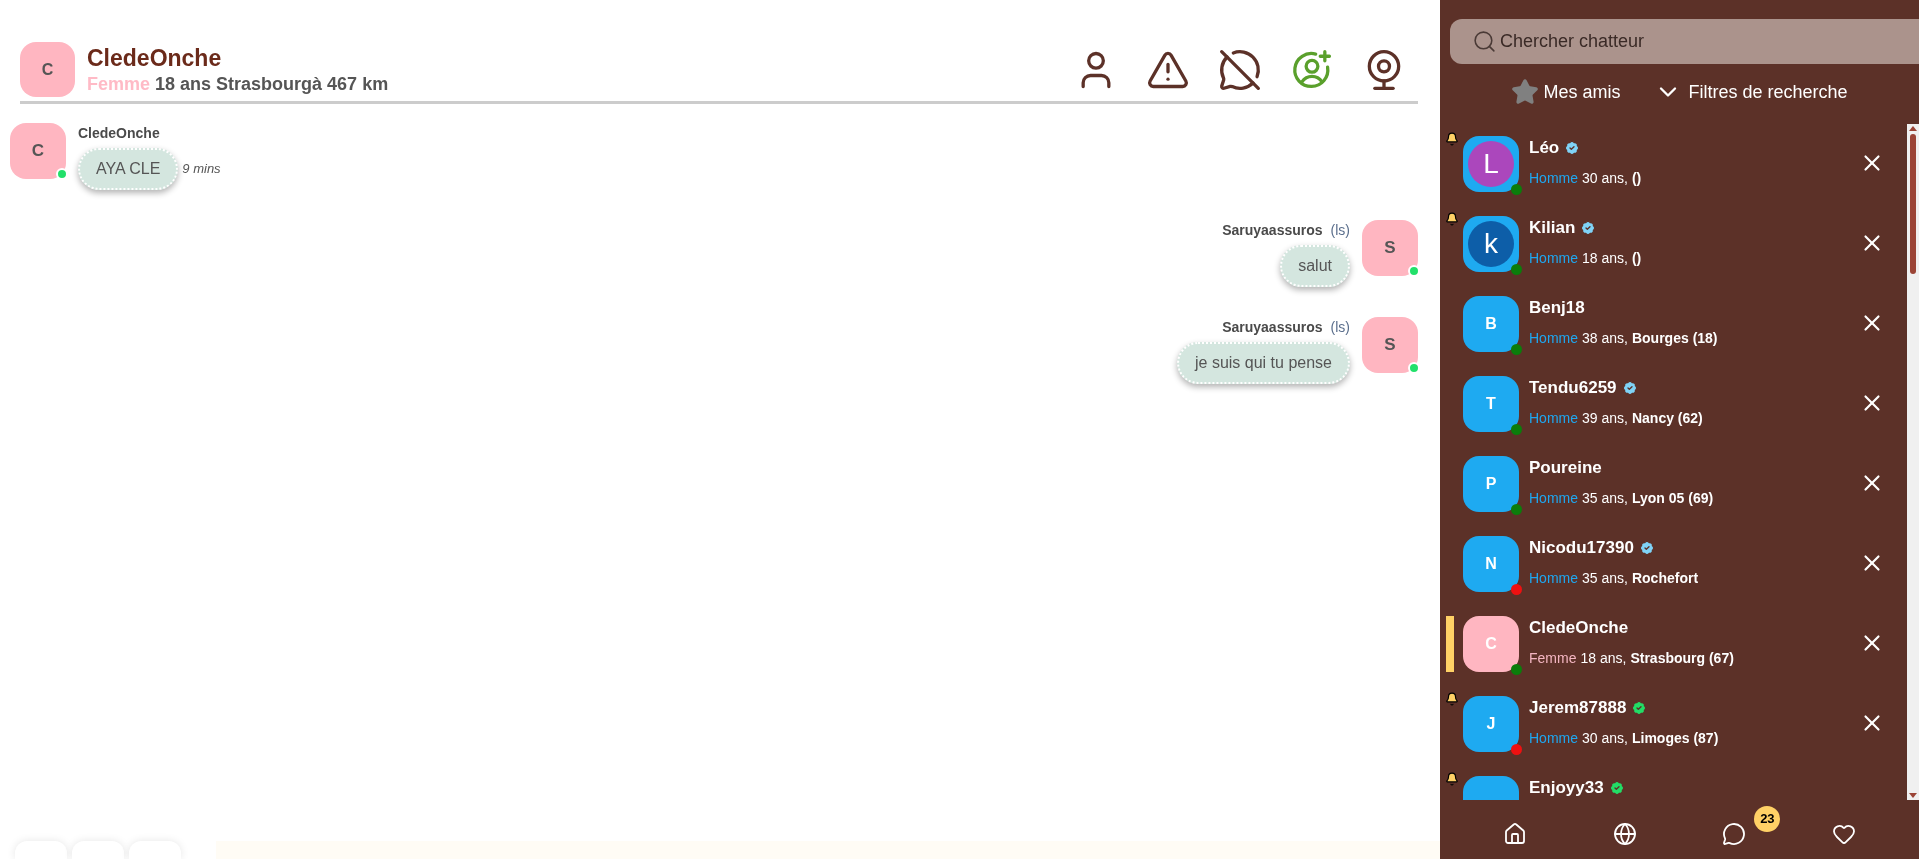  Describe the element at coordinates (1605, 418) in the screenshot. I see `user-age: 39 ans,` at that location.